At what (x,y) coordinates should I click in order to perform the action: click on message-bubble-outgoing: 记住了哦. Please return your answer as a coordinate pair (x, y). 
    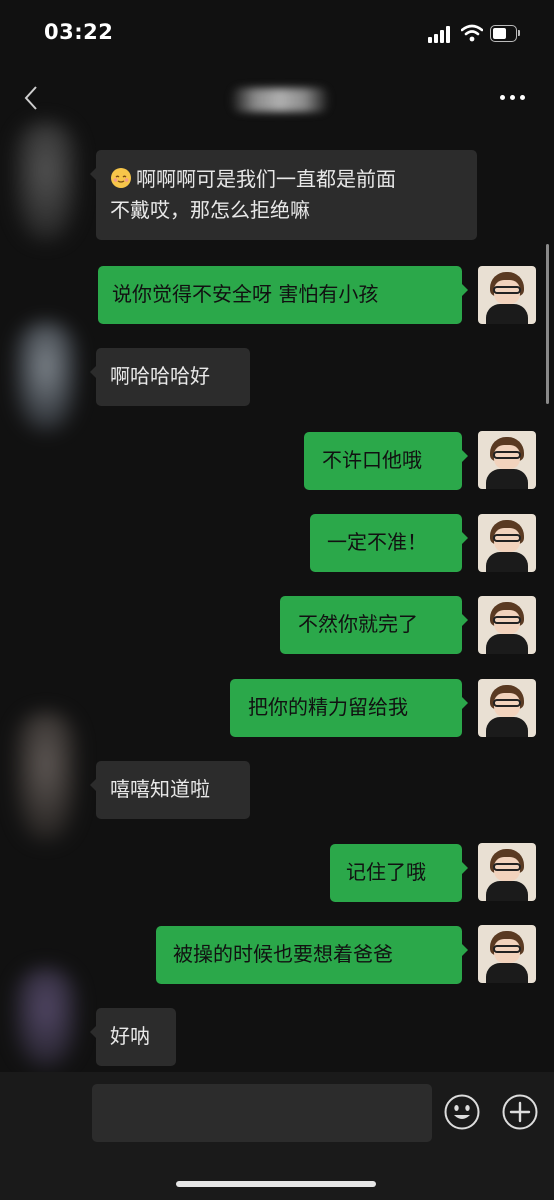
    Looking at the image, I should click on (399, 873).